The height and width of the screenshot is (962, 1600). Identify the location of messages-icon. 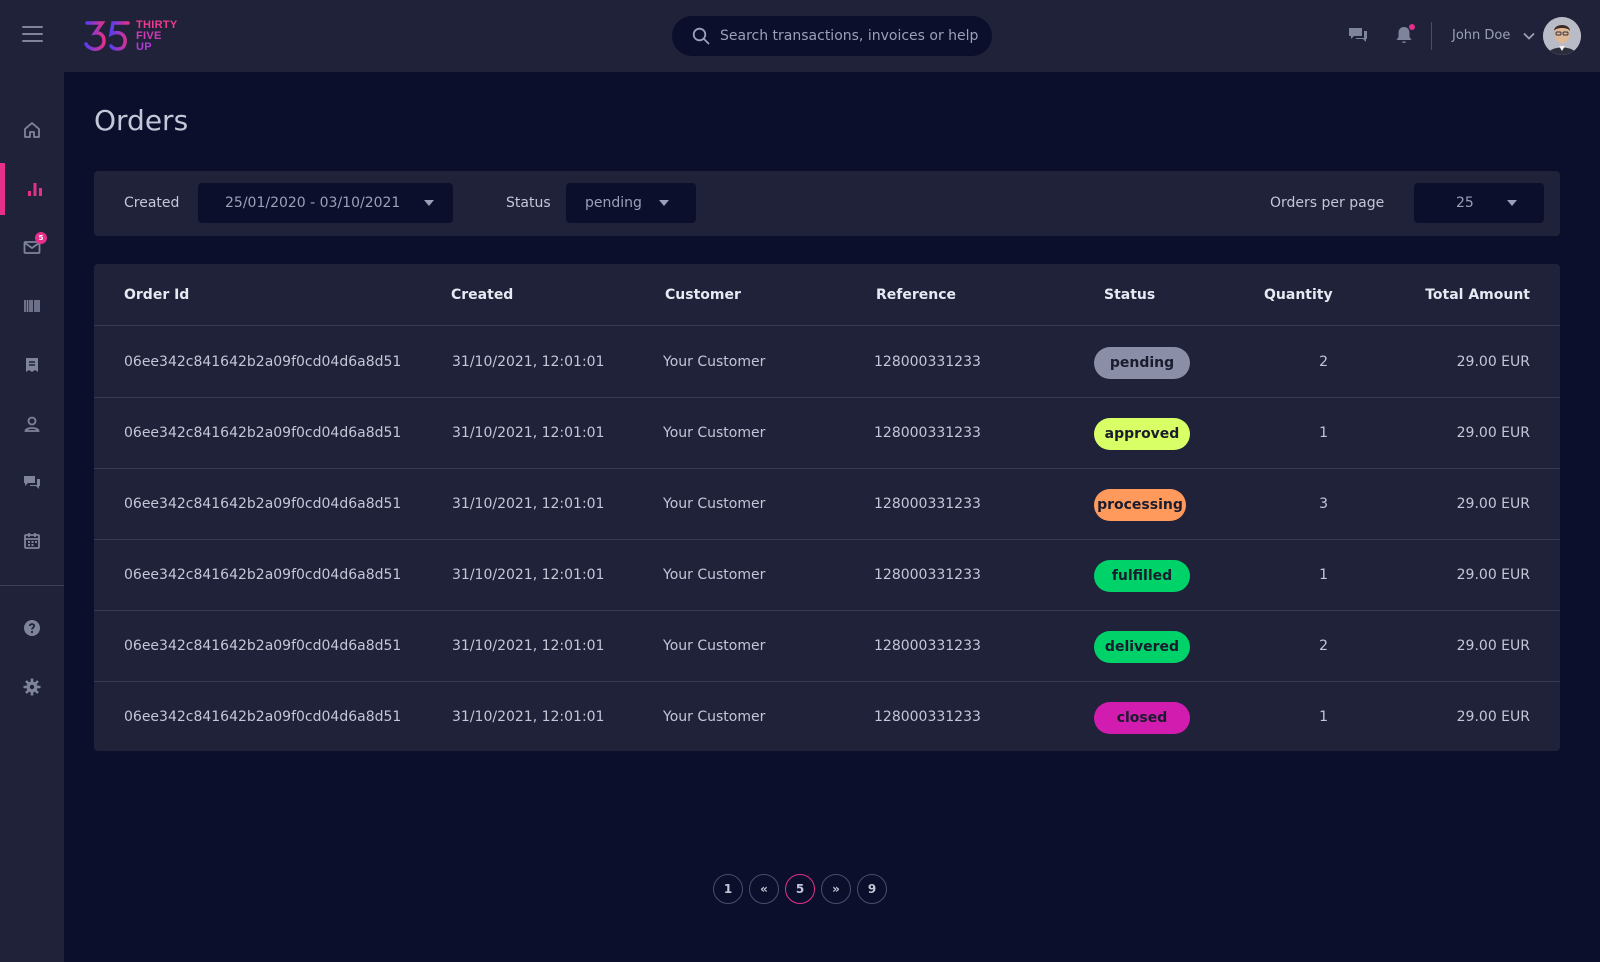
(1358, 35).